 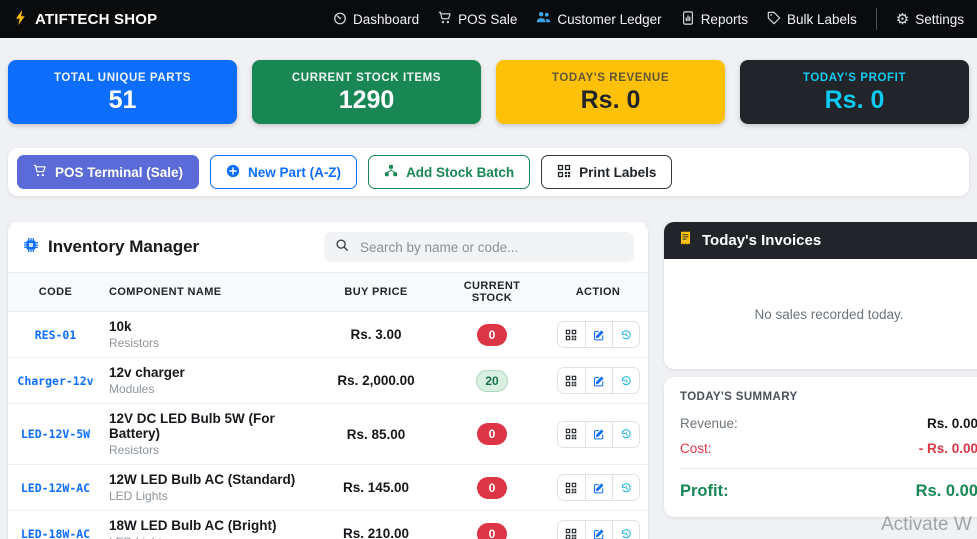 What do you see at coordinates (376, 292) in the screenshot?
I see `column-header-buy-price: BUY PRICE` at bounding box center [376, 292].